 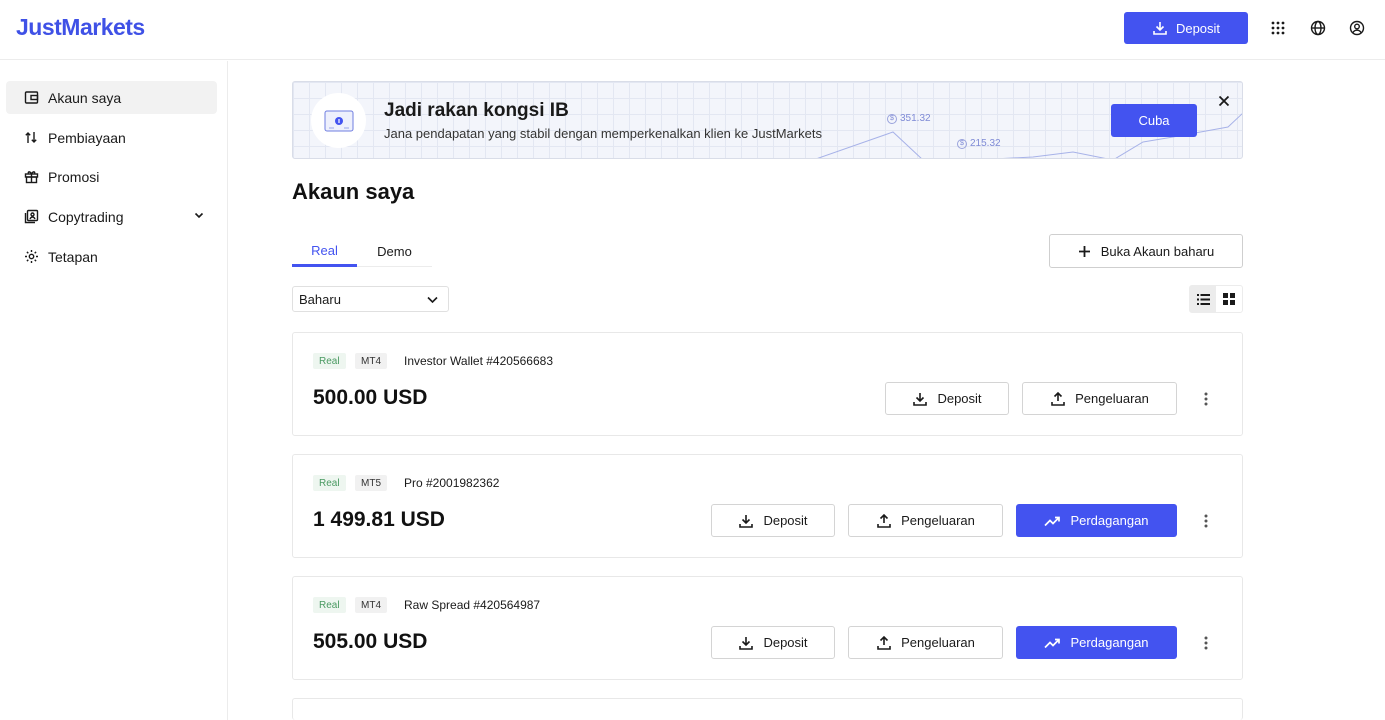 I want to click on sidebar-item-label: Pembiayaan, so click(x=87, y=137).